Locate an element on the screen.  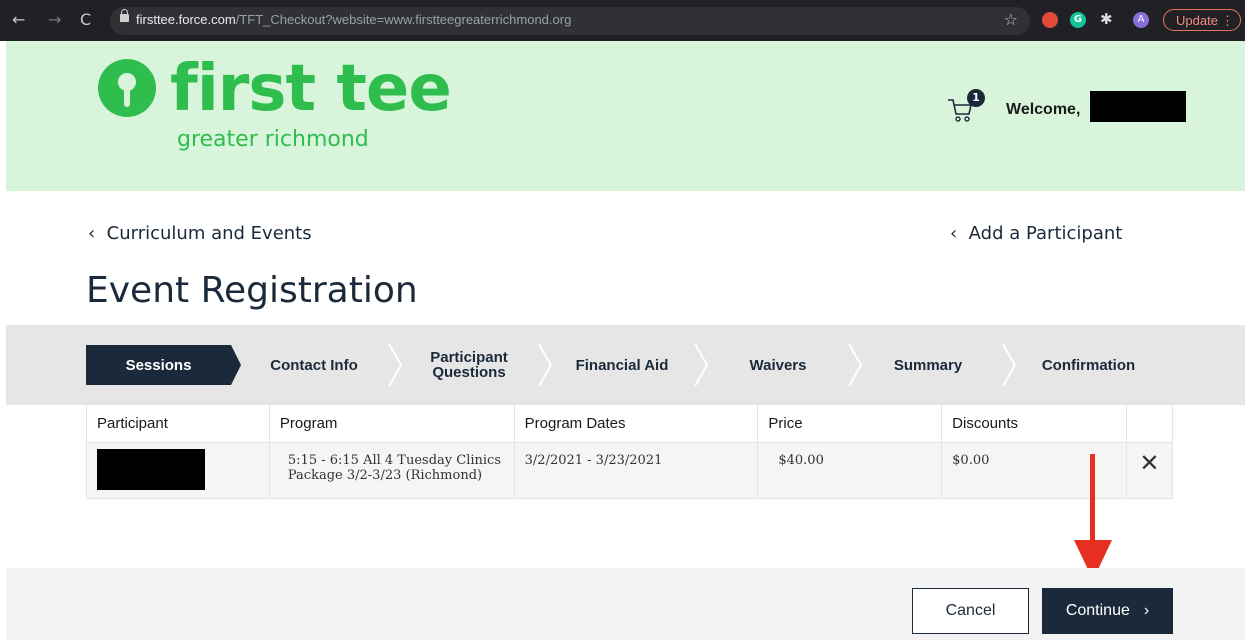
puzzle-icon: ✱ is located at coordinates (1108, 19).